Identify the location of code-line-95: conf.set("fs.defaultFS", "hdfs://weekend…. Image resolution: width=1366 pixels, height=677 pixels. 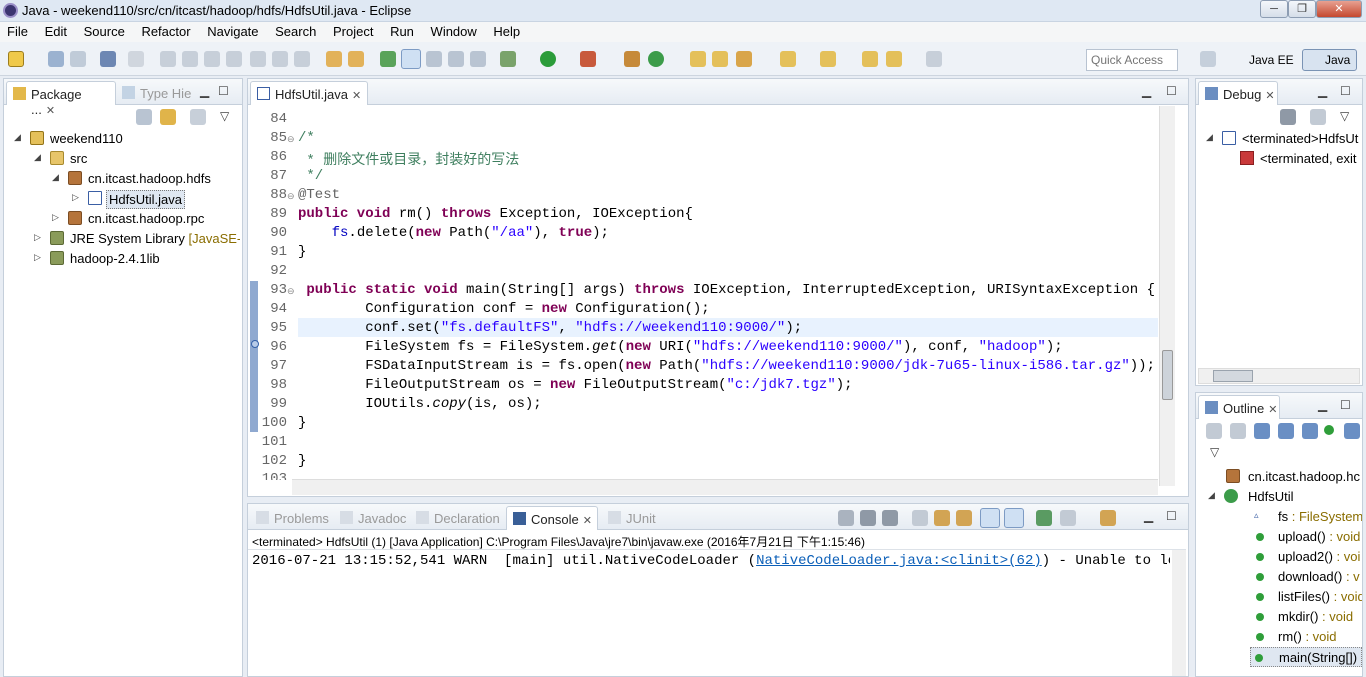
(550, 328).